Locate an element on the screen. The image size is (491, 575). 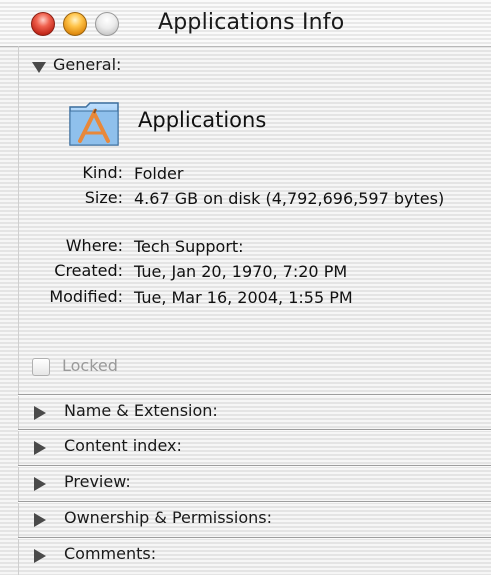
window-title: Applications Info is located at coordinates (251, 22).